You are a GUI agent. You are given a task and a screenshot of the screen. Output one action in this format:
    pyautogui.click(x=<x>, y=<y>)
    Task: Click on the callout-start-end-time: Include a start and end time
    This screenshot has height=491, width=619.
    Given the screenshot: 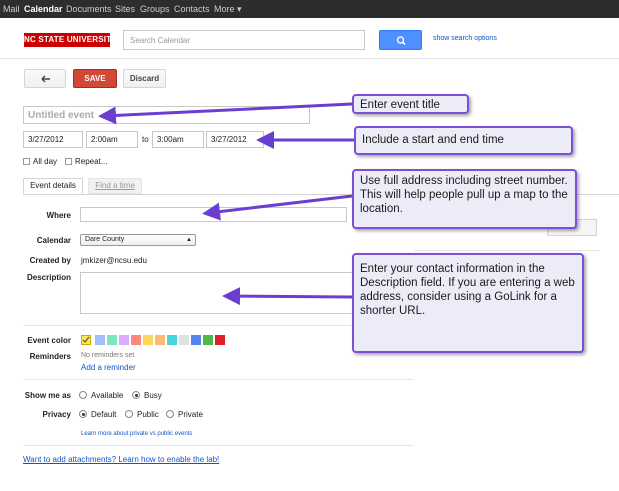 What is the action you would take?
    pyautogui.click(x=463, y=140)
    